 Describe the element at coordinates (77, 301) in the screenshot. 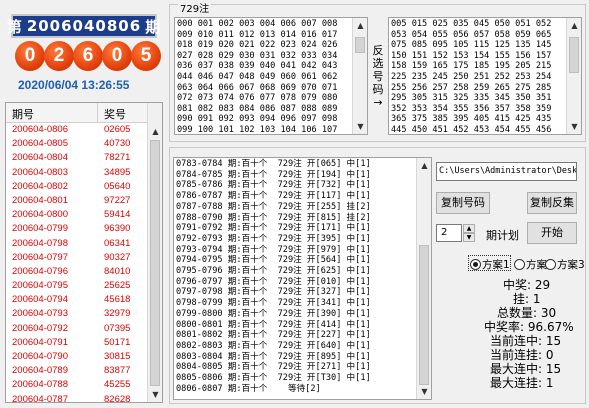

I see `table-row: 200604-0794 45618` at that location.